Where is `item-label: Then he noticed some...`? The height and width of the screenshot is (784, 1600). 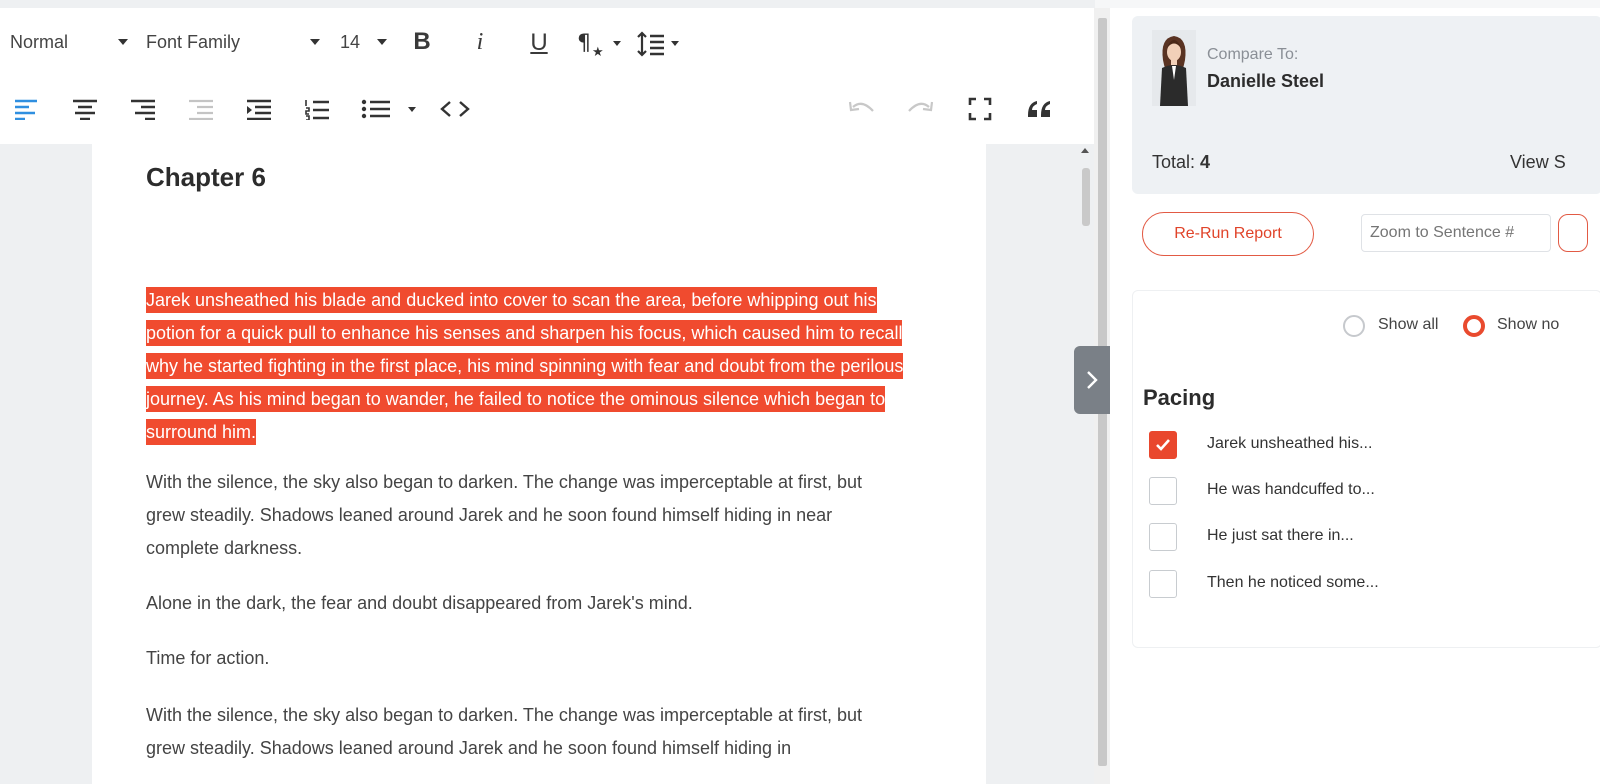 item-label: Then he noticed some... is located at coordinates (1293, 583).